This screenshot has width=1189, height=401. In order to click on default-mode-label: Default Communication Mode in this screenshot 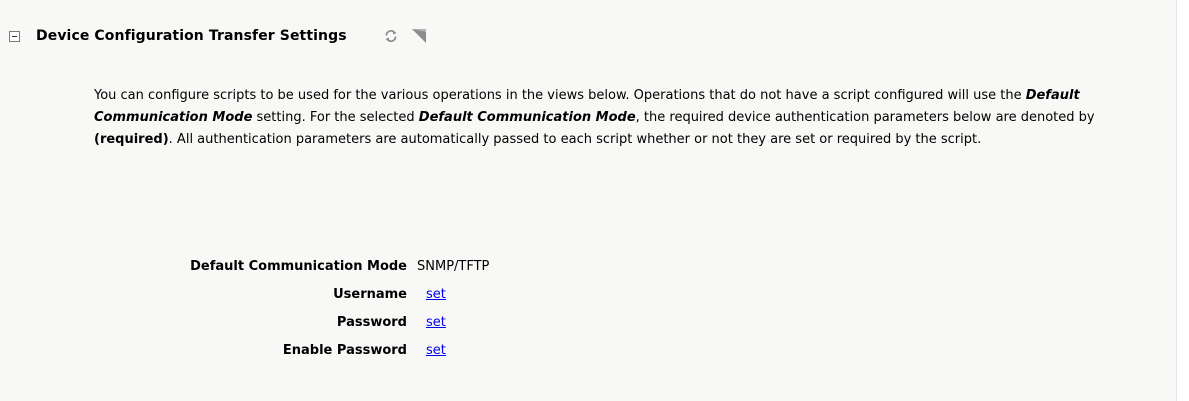, I will do `click(298, 266)`.